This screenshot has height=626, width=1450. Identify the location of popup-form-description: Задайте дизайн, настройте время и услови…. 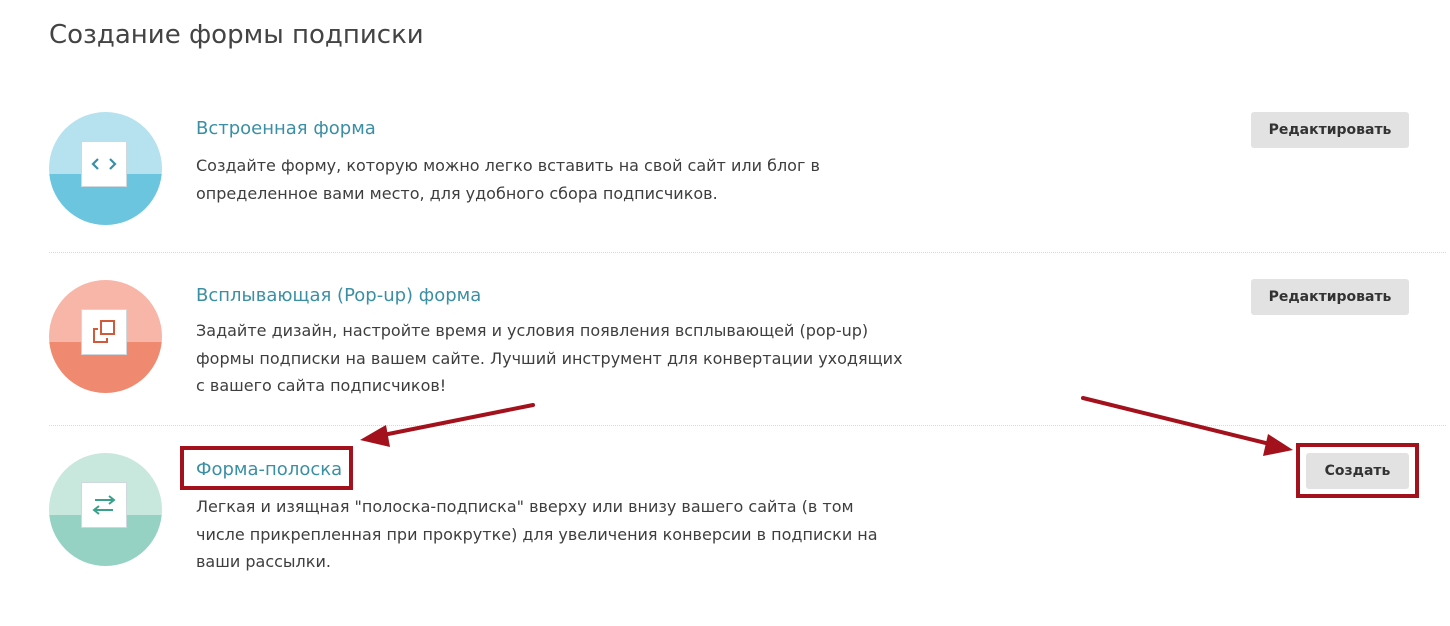
(549, 358).